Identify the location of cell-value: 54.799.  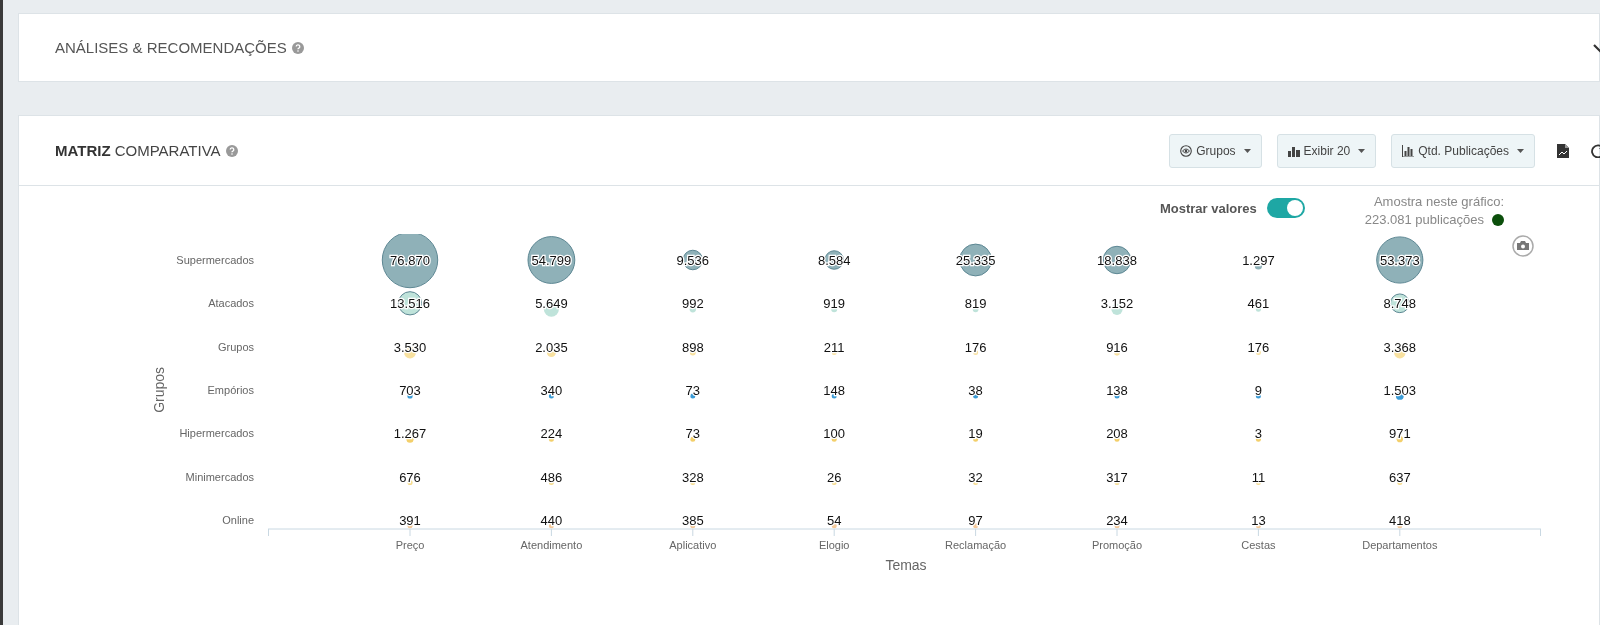
(551, 260).